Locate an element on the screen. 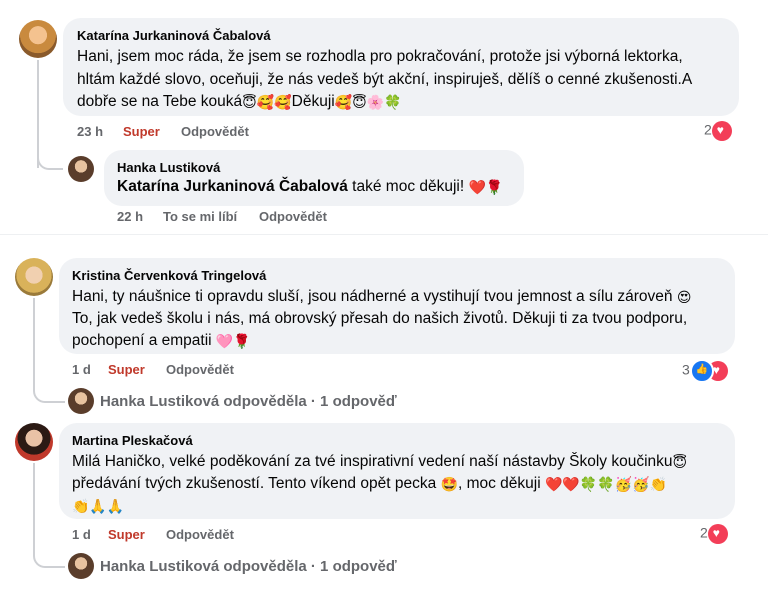  divider is located at coordinates (384, 234).